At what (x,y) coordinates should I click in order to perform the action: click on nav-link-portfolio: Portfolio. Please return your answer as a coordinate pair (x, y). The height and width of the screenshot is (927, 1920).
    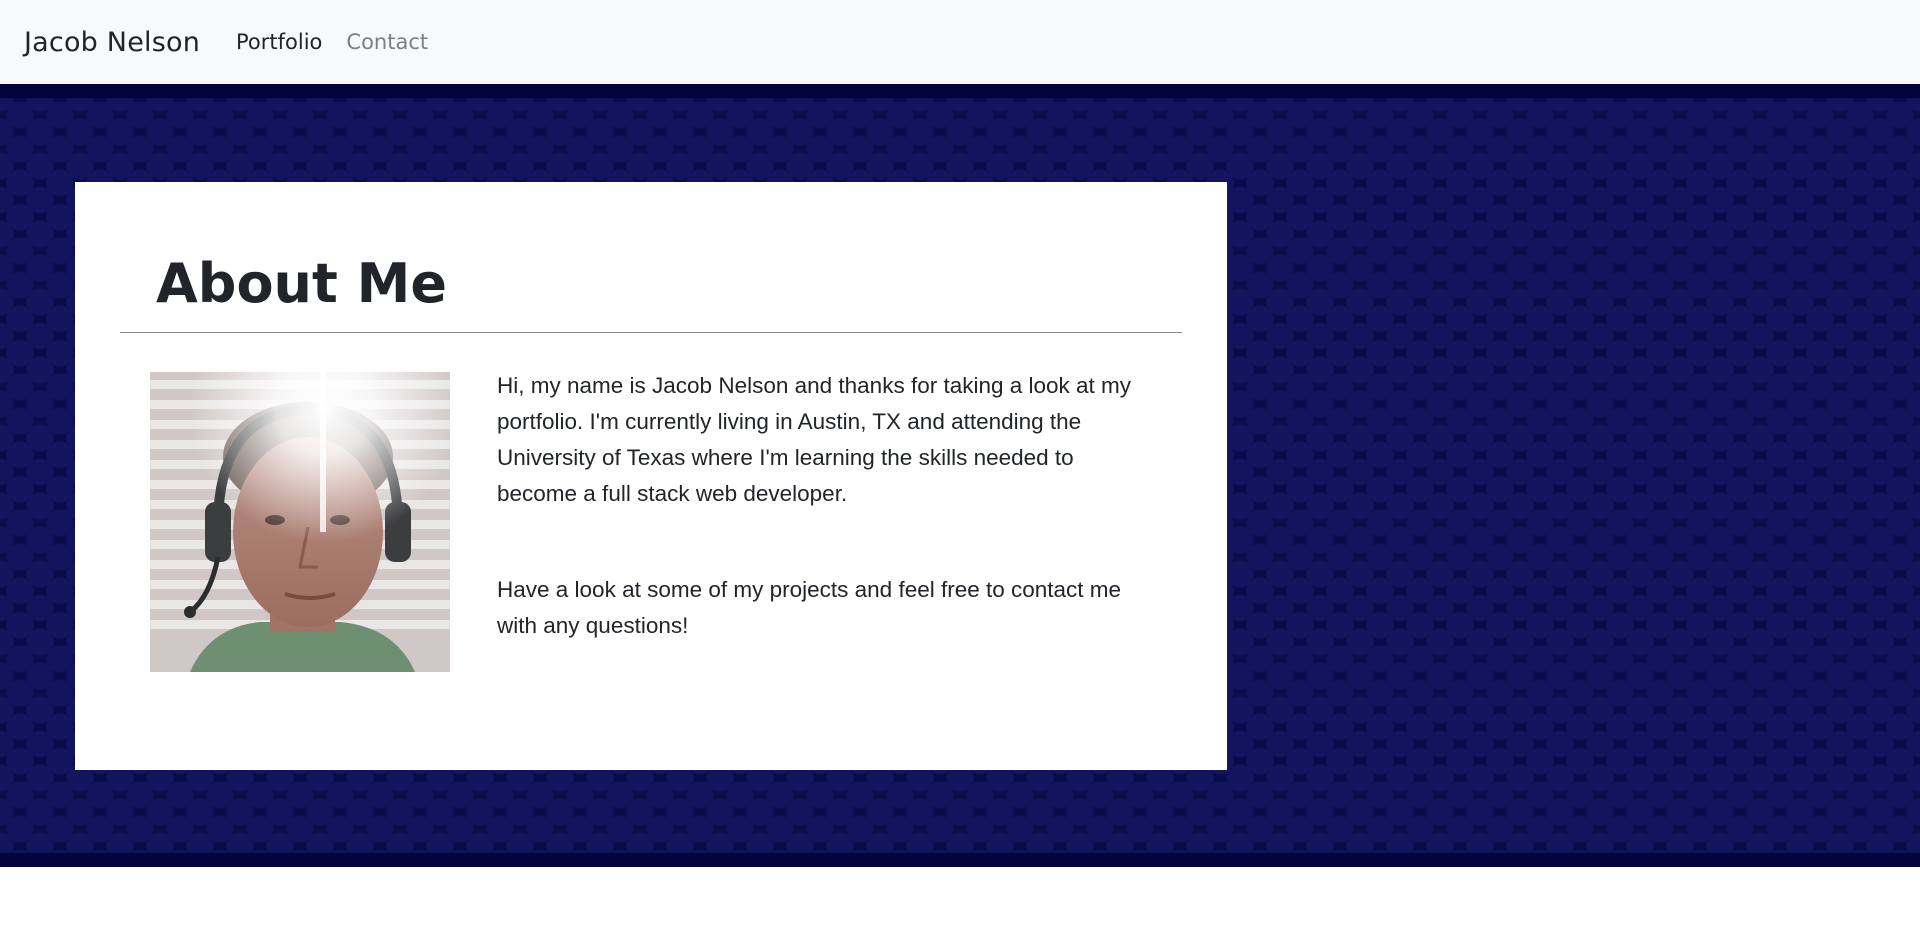
    Looking at the image, I should click on (279, 42).